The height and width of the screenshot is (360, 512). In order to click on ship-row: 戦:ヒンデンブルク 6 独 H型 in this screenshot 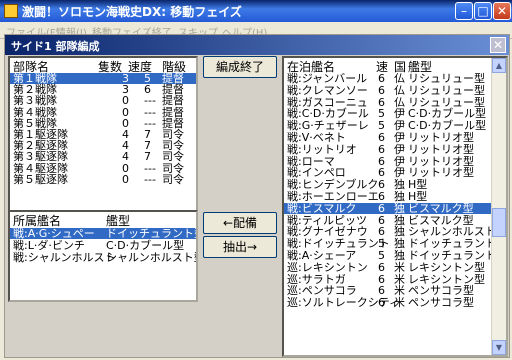, I will do `click(387, 184)`.